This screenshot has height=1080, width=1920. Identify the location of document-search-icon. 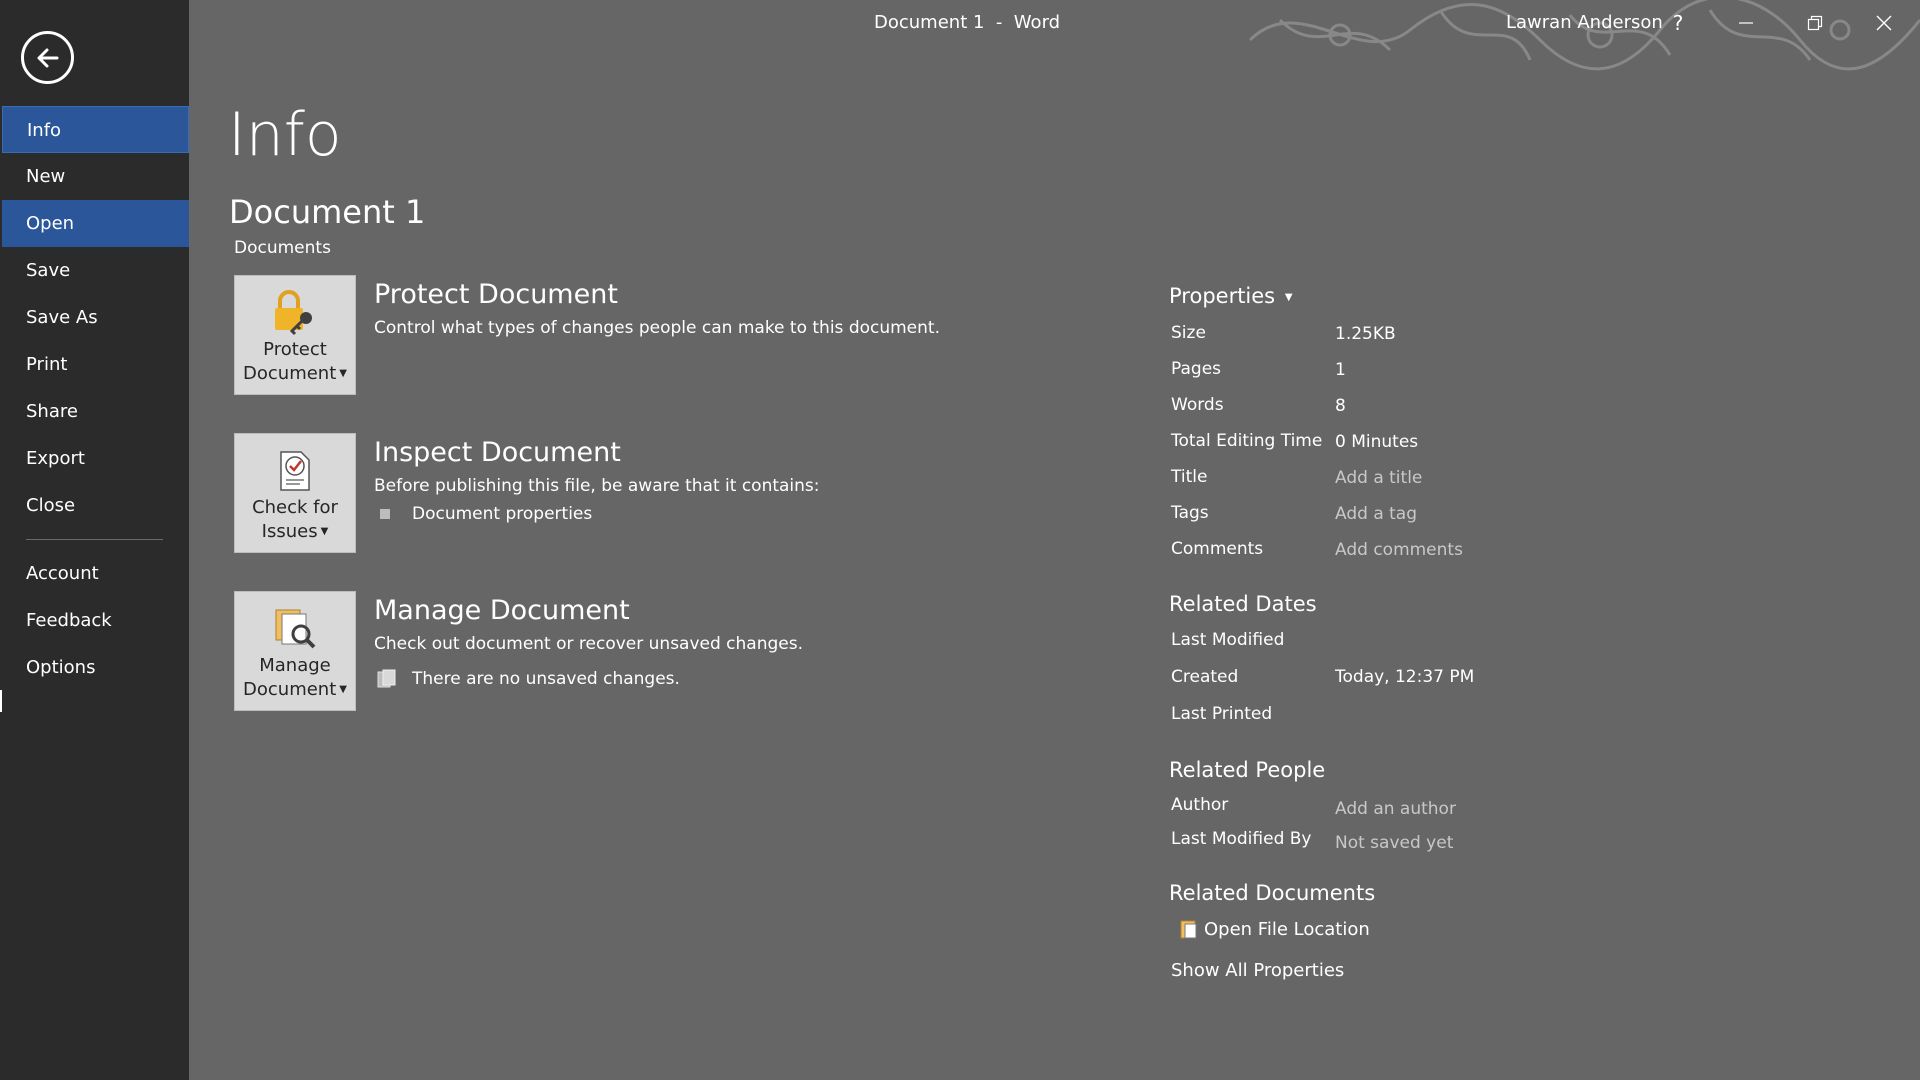
(295, 629).